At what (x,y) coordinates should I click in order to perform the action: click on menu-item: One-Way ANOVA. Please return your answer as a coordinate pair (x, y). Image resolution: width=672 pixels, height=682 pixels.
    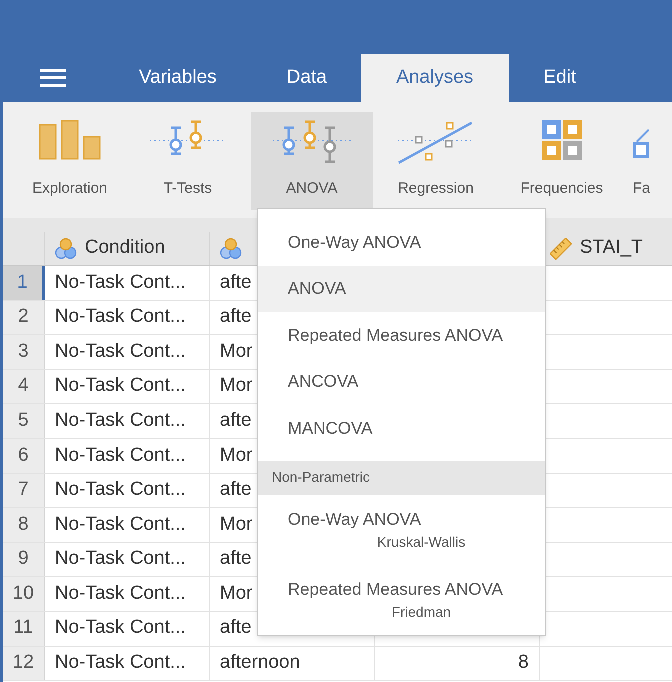
    Looking at the image, I should click on (401, 242).